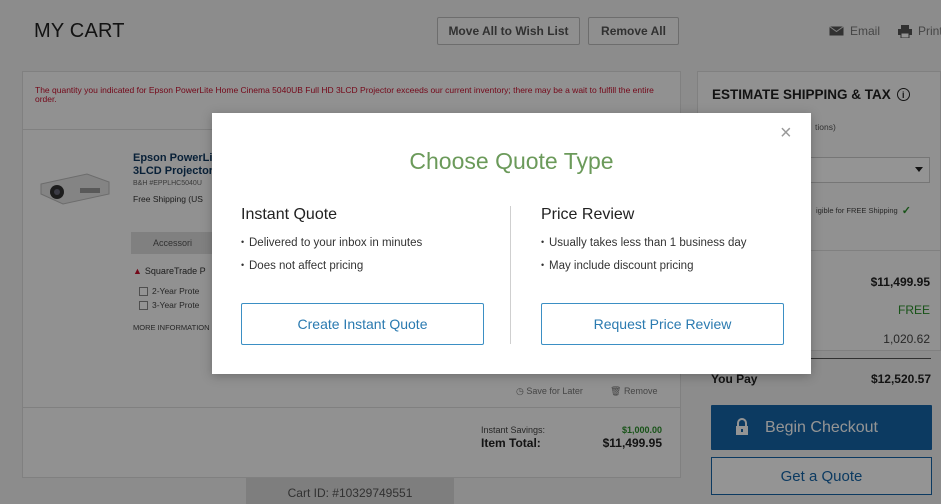  Describe the element at coordinates (662, 324) in the screenshot. I see `request-price-review-button: Request Price Review` at that location.